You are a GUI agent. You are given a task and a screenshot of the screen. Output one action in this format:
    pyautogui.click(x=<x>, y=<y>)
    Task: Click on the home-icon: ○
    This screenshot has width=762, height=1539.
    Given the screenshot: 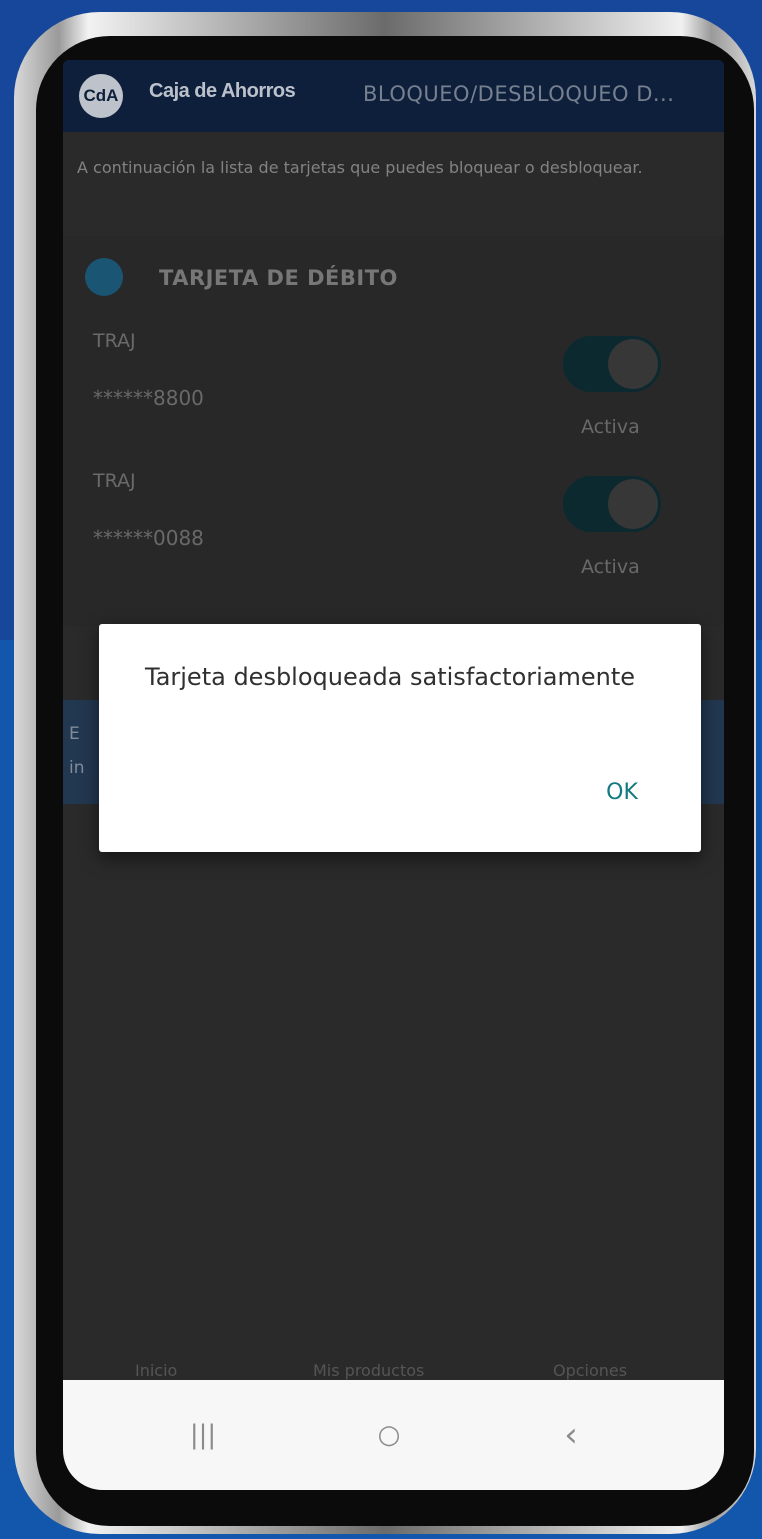 What is the action you would take?
    pyautogui.click(x=389, y=1435)
    